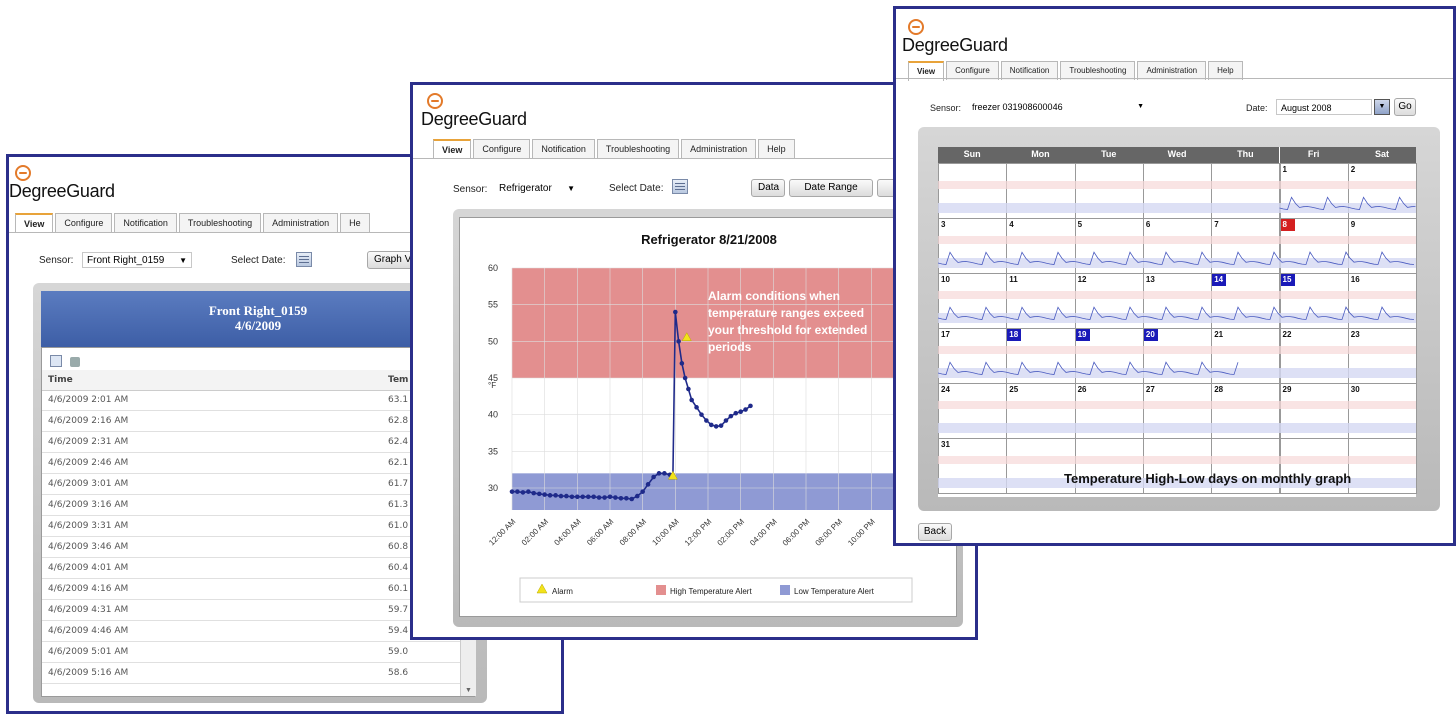  Describe the element at coordinates (88, 442) in the screenshot. I see `row-time: 4/6/2009 2:31 AM` at that location.